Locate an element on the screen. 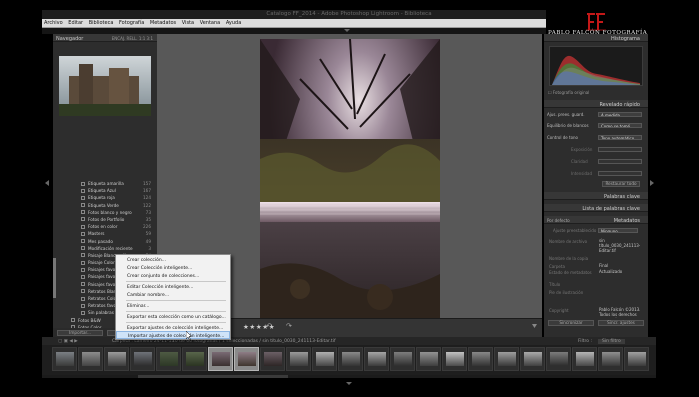  qd-vibrance-buttons is located at coordinates (620, 173).